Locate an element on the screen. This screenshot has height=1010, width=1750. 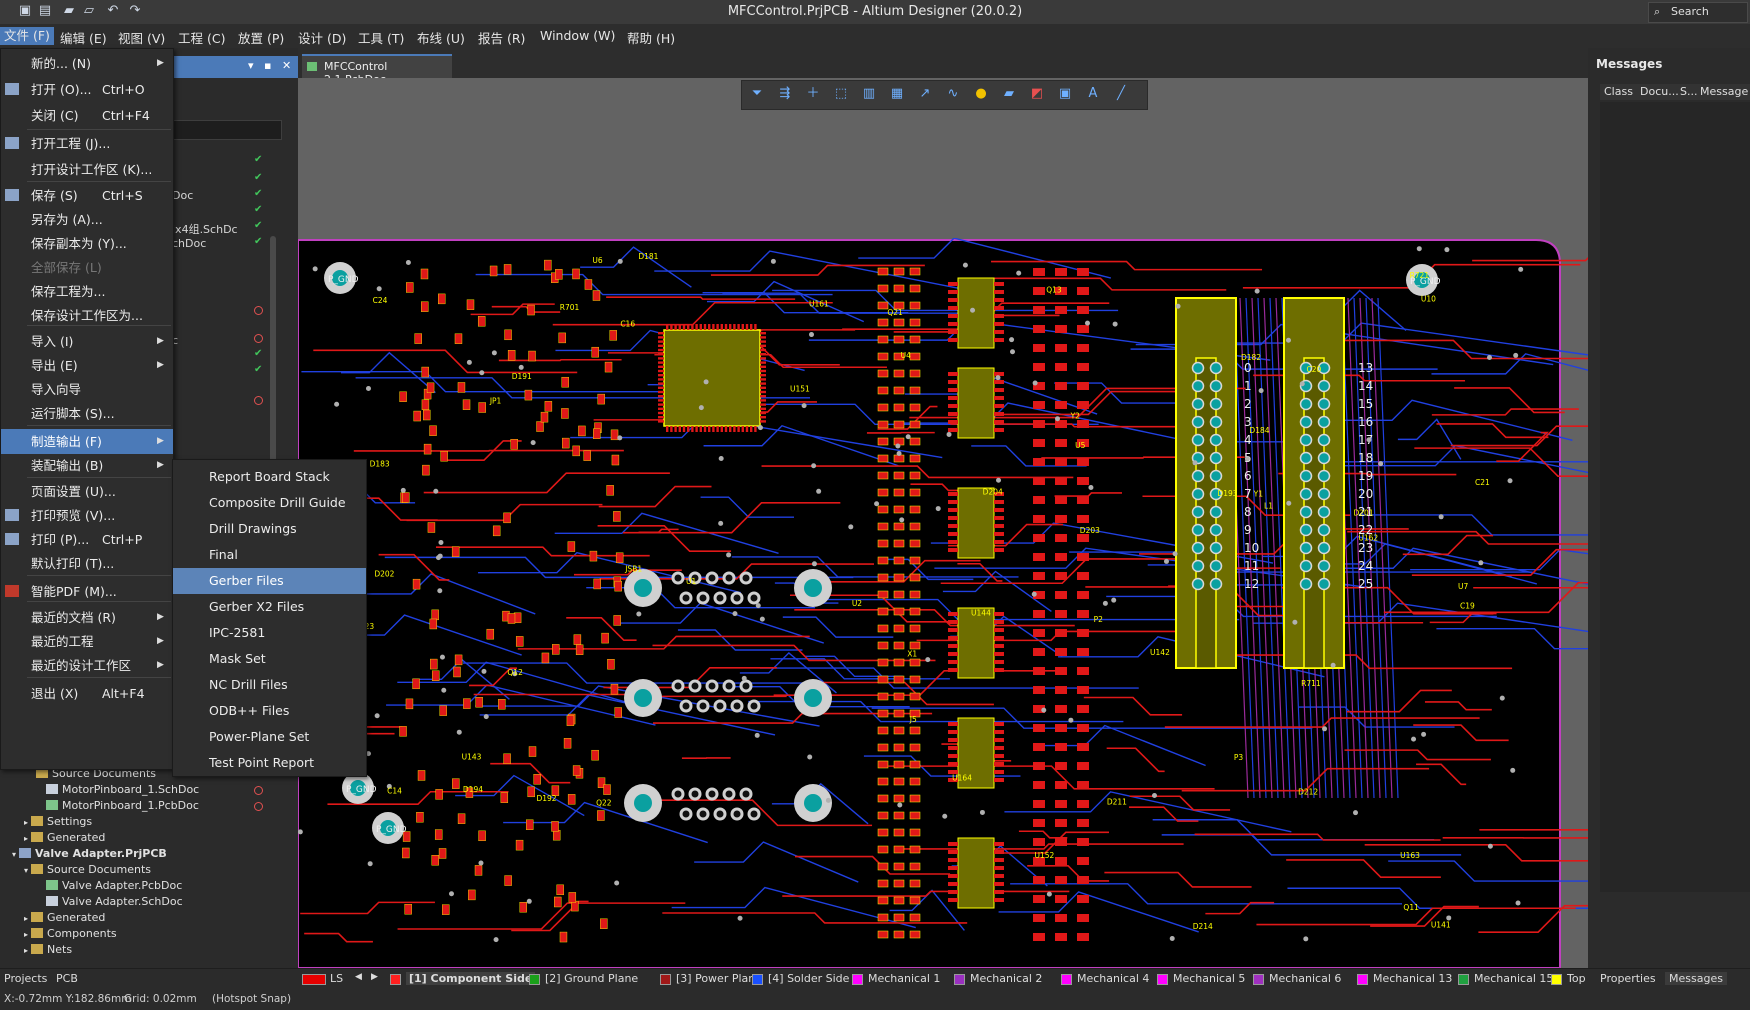
file-menu-item-2: 关闭 (C) Ctrl+F4 is located at coordinates (87, 115).